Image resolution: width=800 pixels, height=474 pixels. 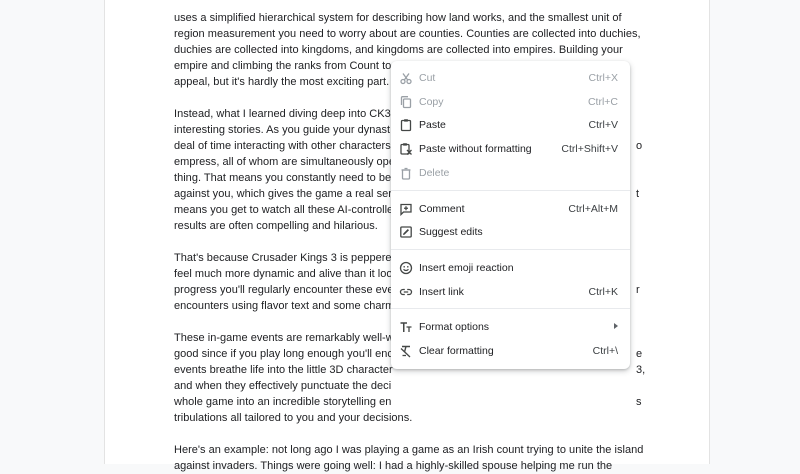 What do you see at coordinates (641, 370) in the screenshot?
I see `document-line-fragment: 3,` at bounding box center [641, 370].